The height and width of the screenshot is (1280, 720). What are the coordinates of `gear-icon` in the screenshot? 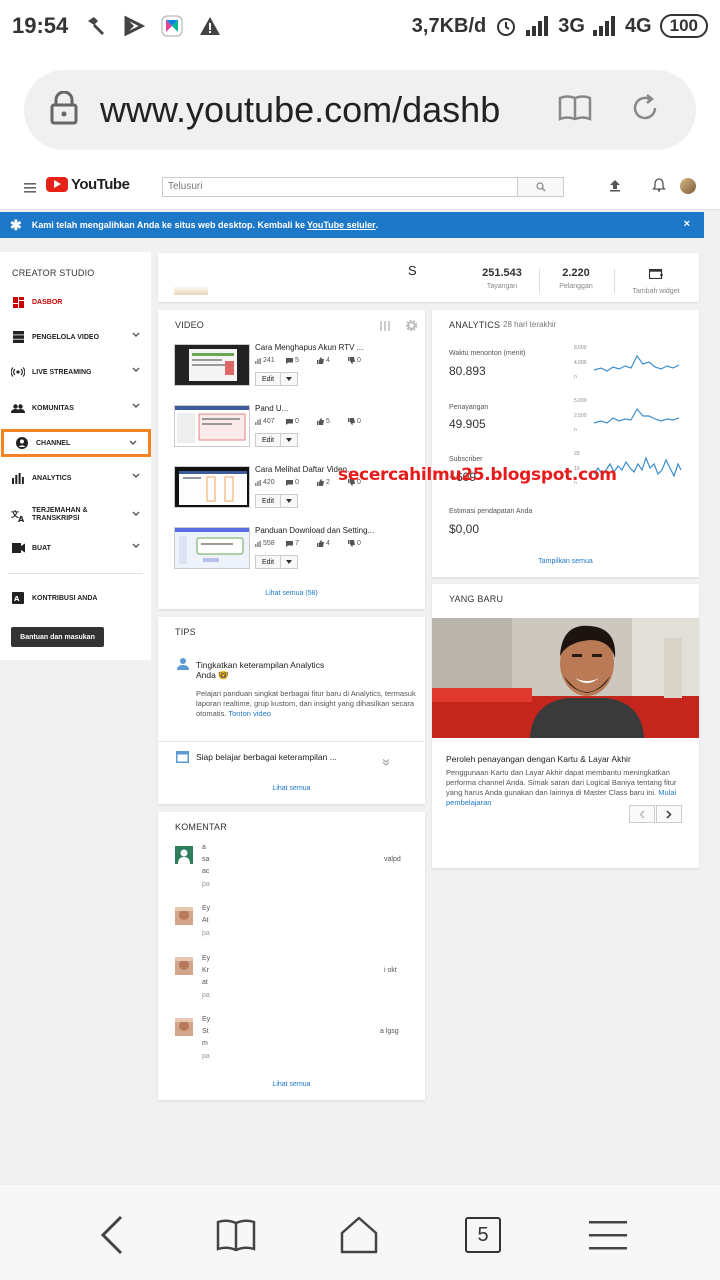 It's located at (411, 327).